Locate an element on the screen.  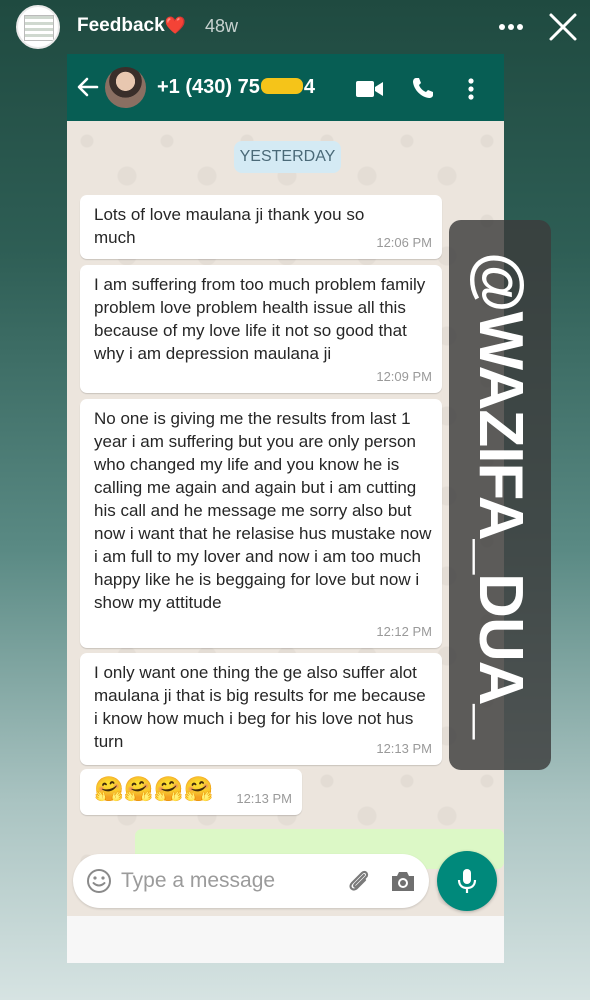
story-avatar is located at coordinates (38, 27).